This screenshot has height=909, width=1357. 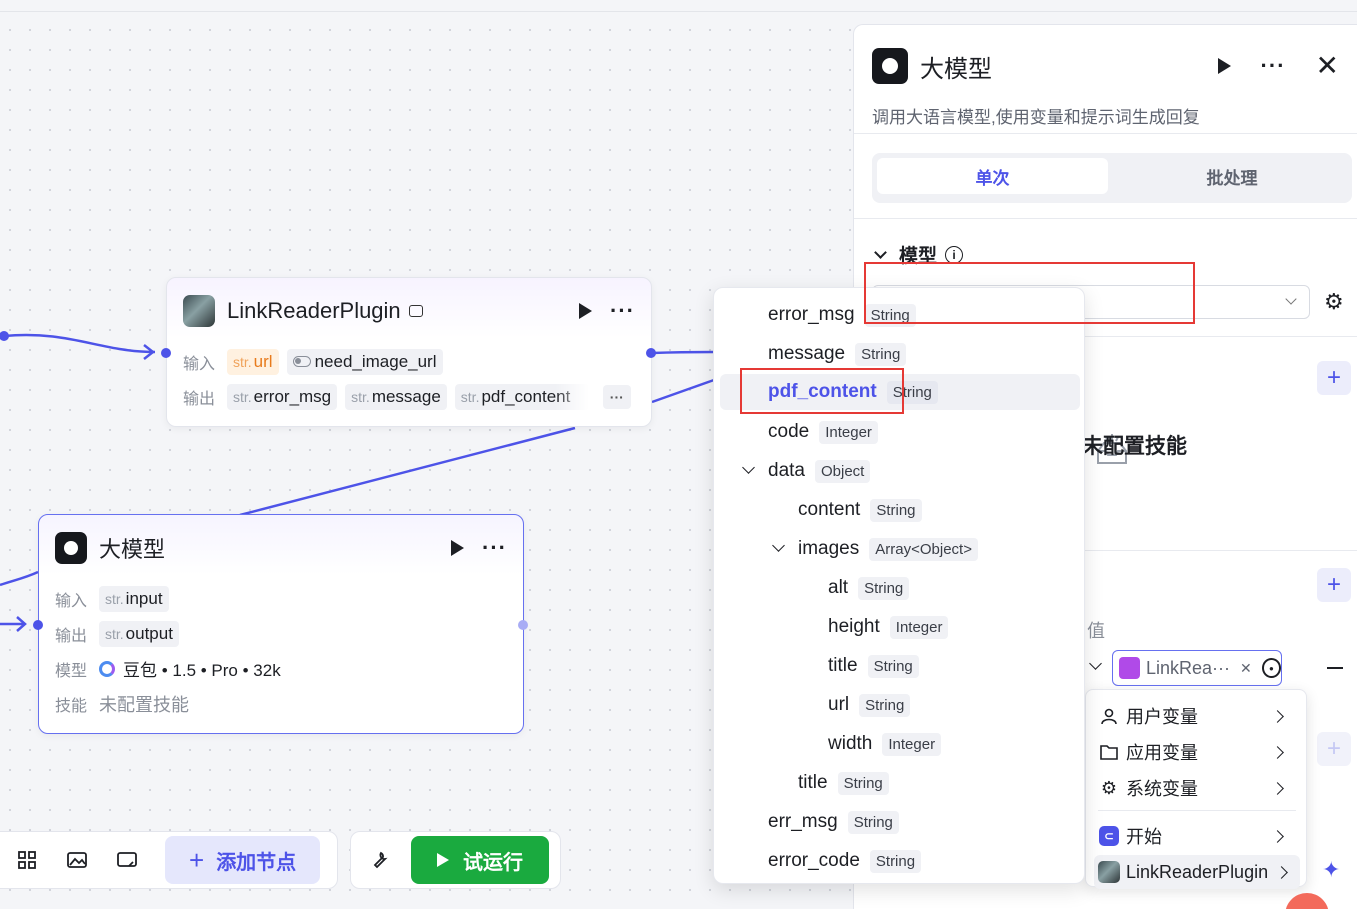 What do you see at coordinates (1197, 668) in the screenshot?
I see `variable-reference-input: LinkRea··· ✕ ●` at bounding box center [1197, 668].